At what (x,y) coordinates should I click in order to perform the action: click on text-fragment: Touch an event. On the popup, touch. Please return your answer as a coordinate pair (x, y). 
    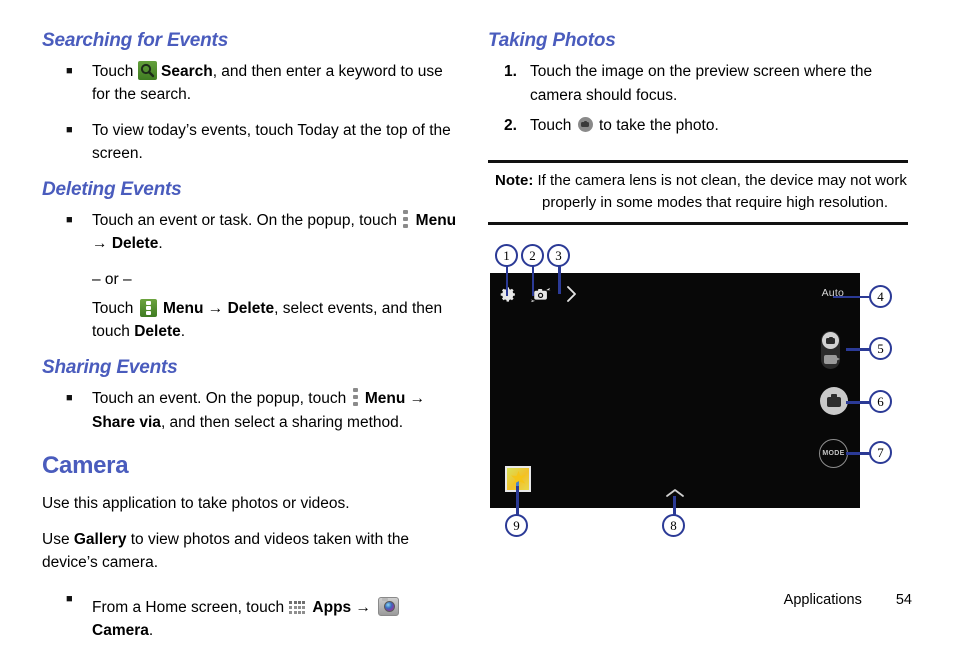
    Looking at the image, I should click on (221, 399).